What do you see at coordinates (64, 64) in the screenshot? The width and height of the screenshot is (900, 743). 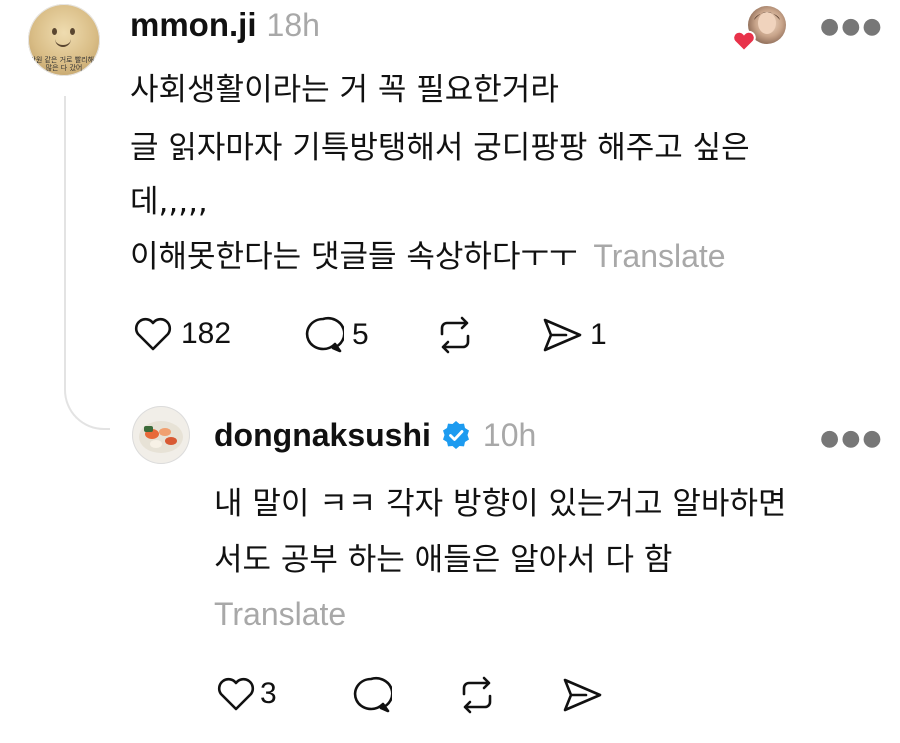 I see `avatar-caption: 만원 같은 거로 빨리해 / 많은 다 갔어` at bounding box center [64, 64].